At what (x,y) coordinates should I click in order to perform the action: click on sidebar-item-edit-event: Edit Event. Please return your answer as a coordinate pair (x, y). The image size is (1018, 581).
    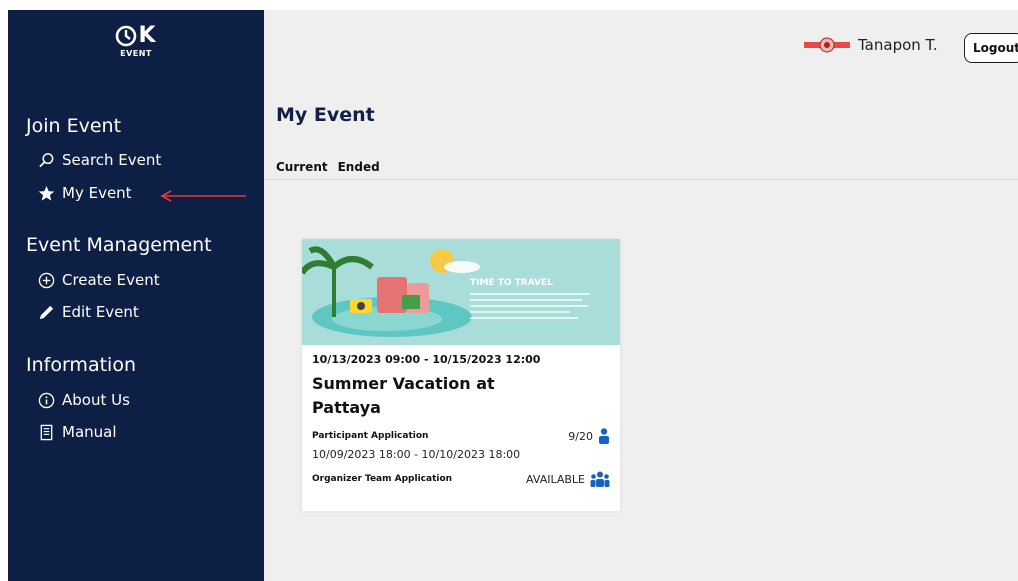
    Looking at the image, I should click on (88, 312).